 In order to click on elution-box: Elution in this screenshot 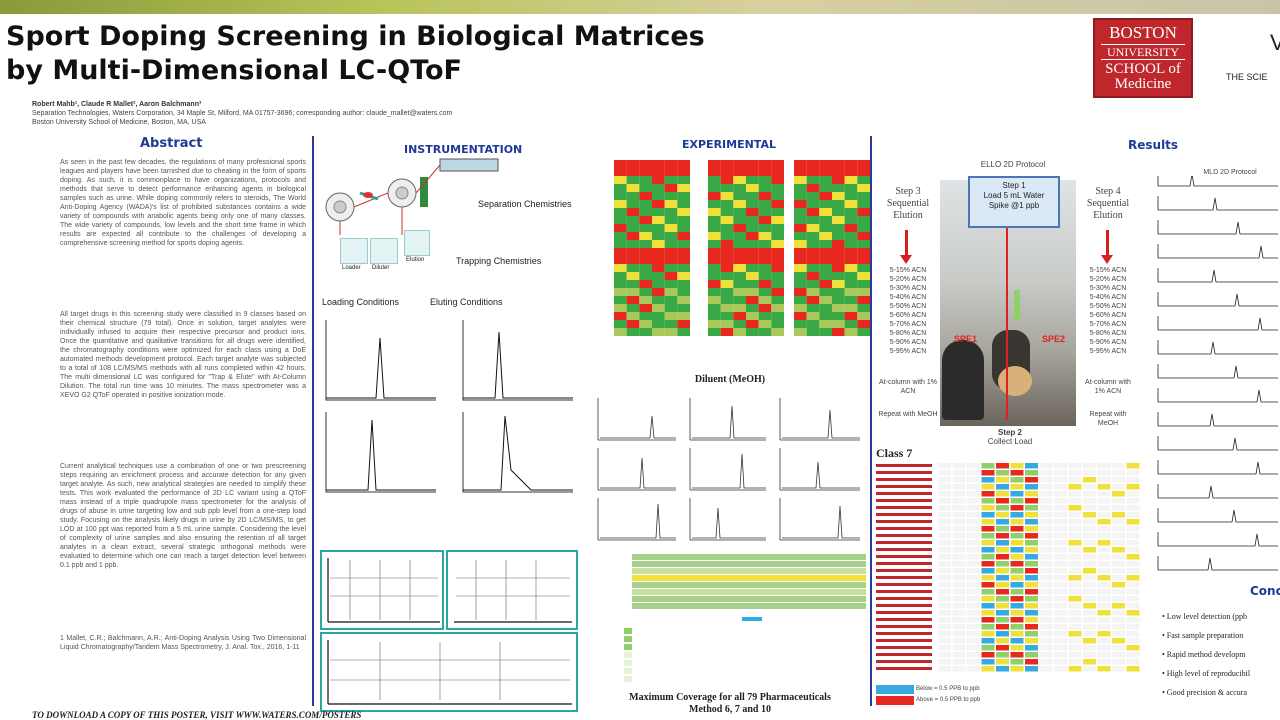, I will do `click(417, 246)`.